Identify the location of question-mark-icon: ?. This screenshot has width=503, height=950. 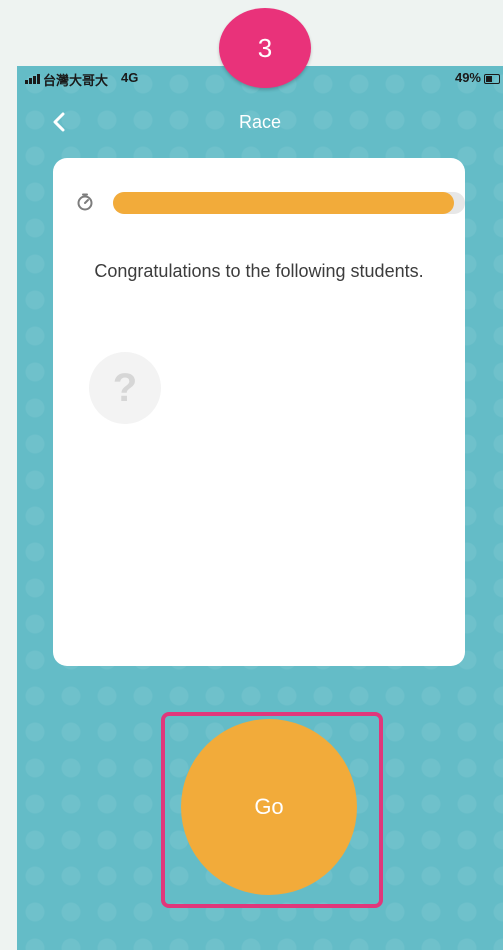
(125, 387).